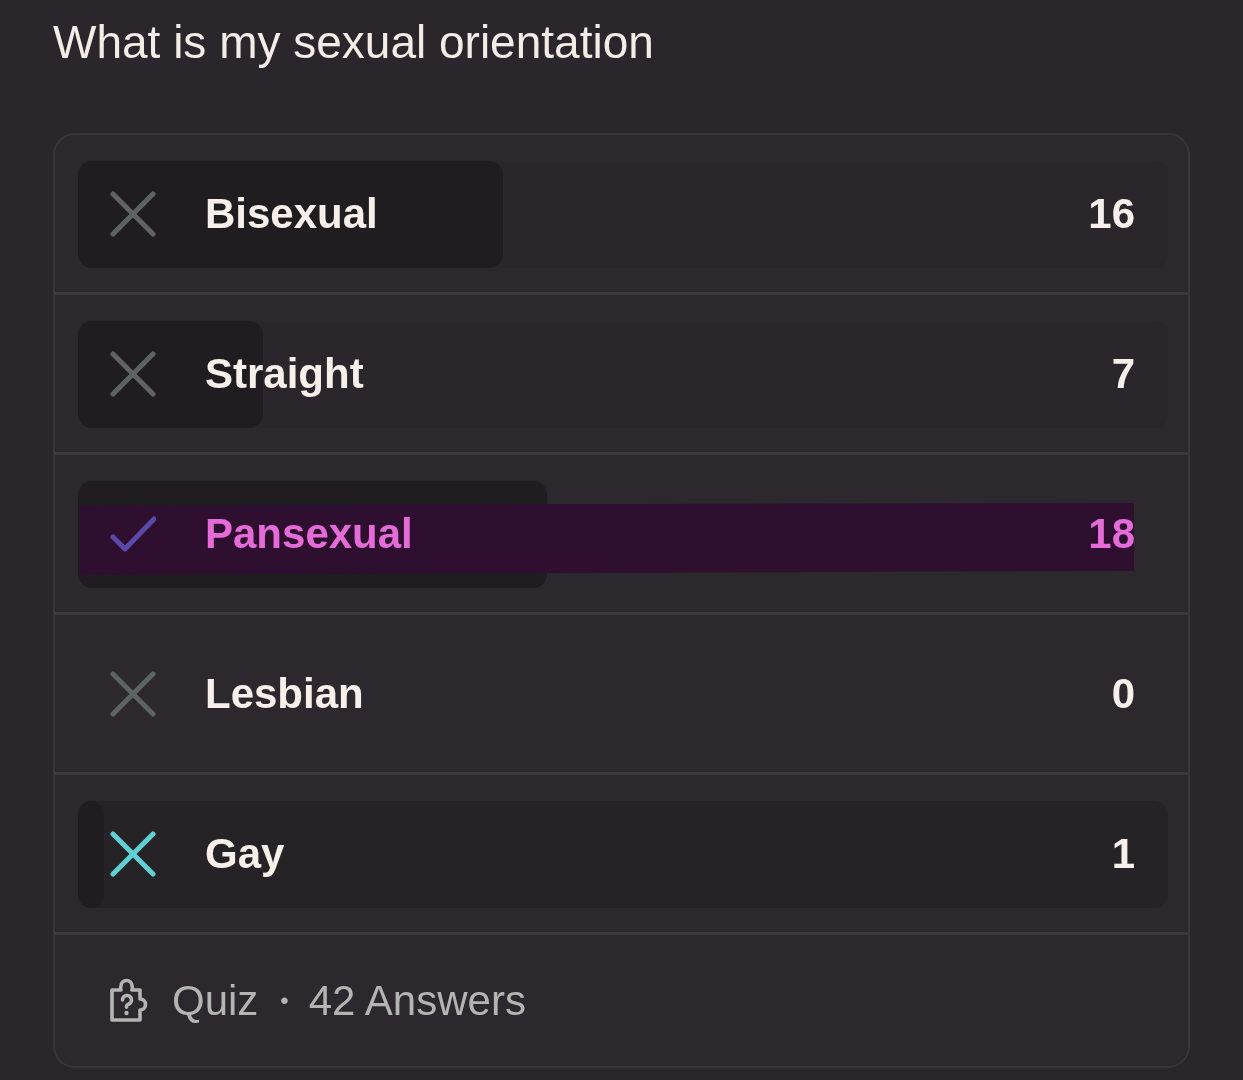 Image resolution: width=1243 pixels, height=1080 pixels. I want to click on post-type-label: Quiz, so click(215, 1000).